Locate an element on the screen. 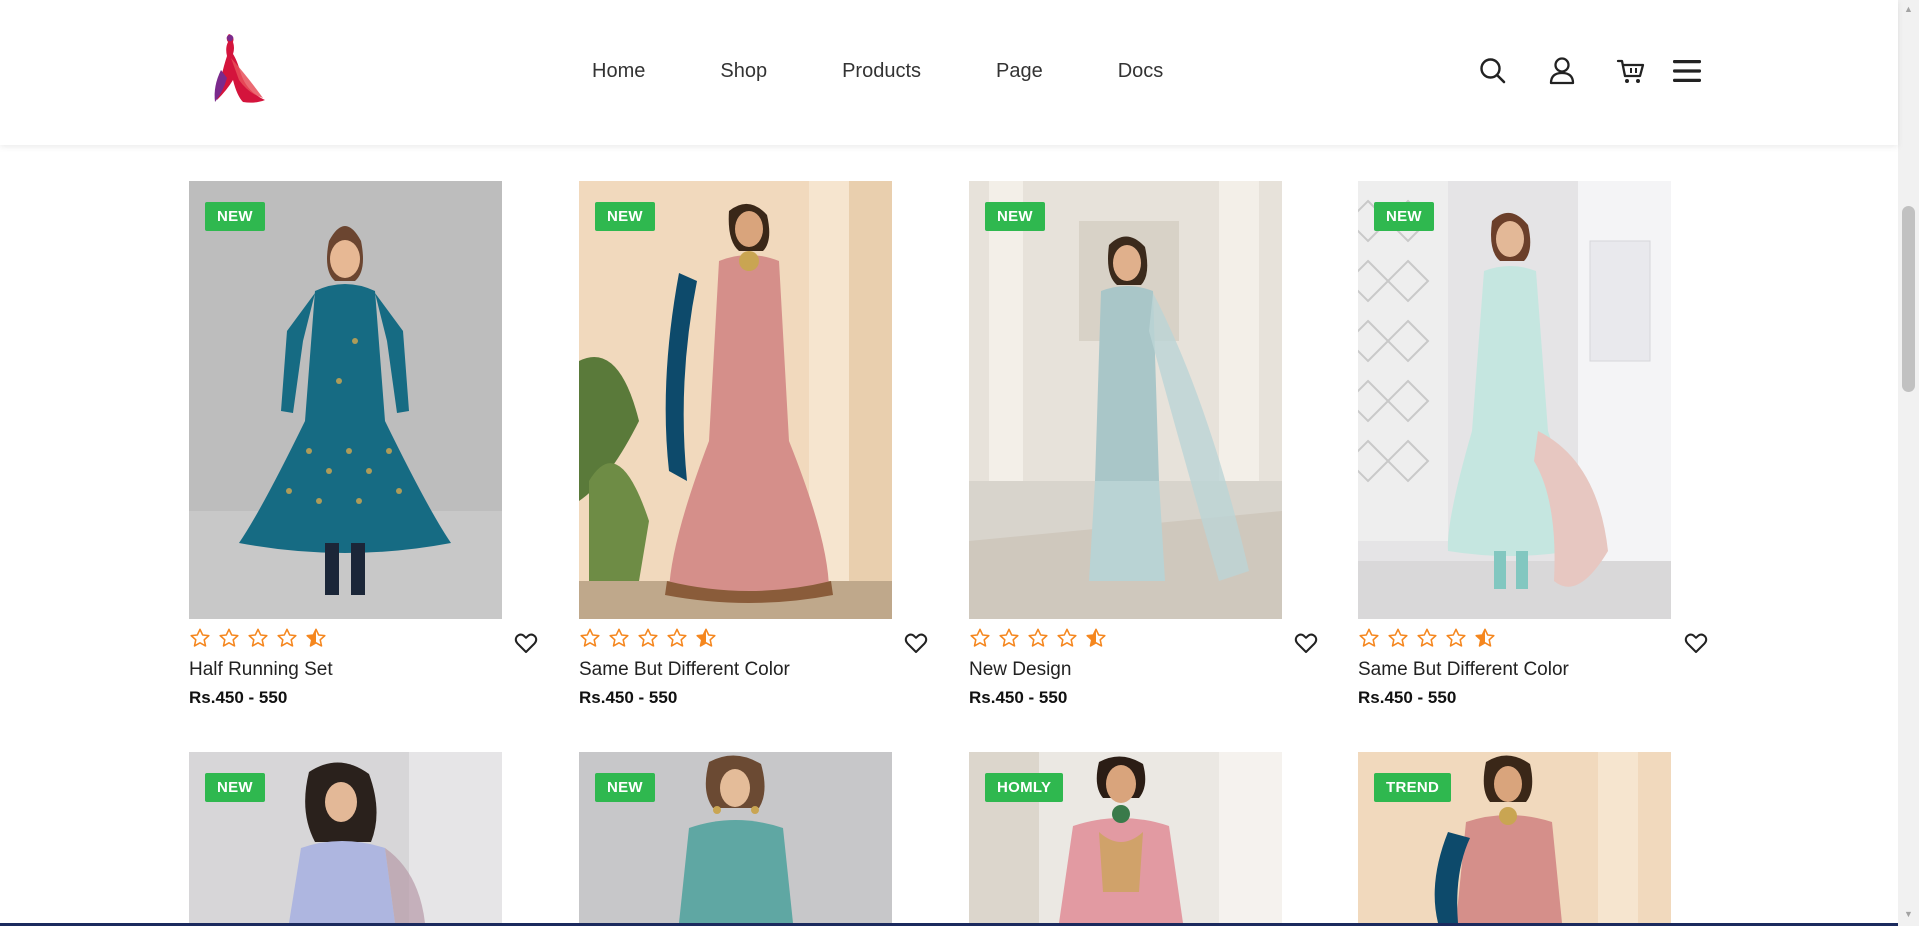  product-badge: TREND is located at coordinates (1413, 787).